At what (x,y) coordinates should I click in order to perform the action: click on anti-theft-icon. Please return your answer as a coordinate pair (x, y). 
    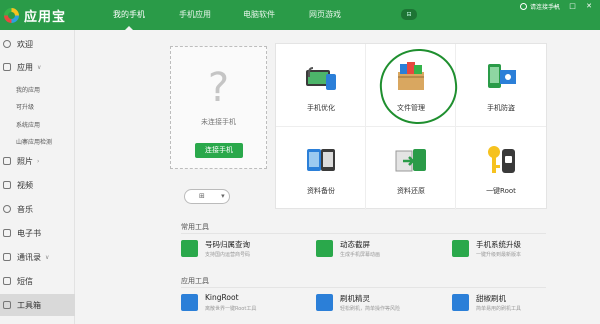
    Looking at the image, I should click on (502, 76).